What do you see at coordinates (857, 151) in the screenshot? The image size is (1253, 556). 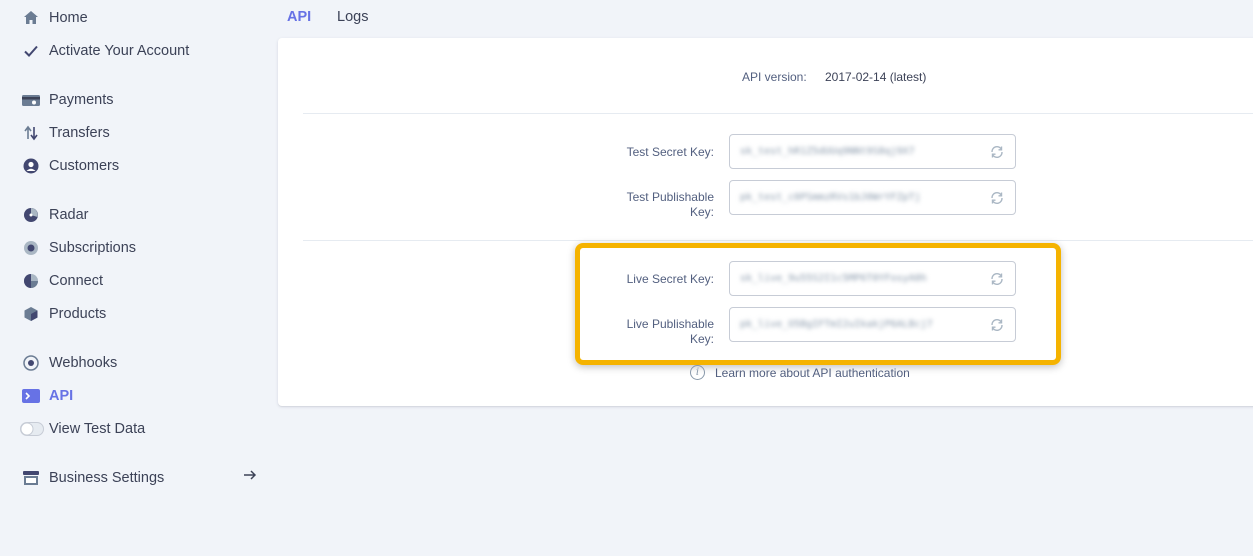 I see `test-secret-key-value: sk_test_hR1Z5dUUq9NNt9S8qj9X7` at bounding box center [857, 151].